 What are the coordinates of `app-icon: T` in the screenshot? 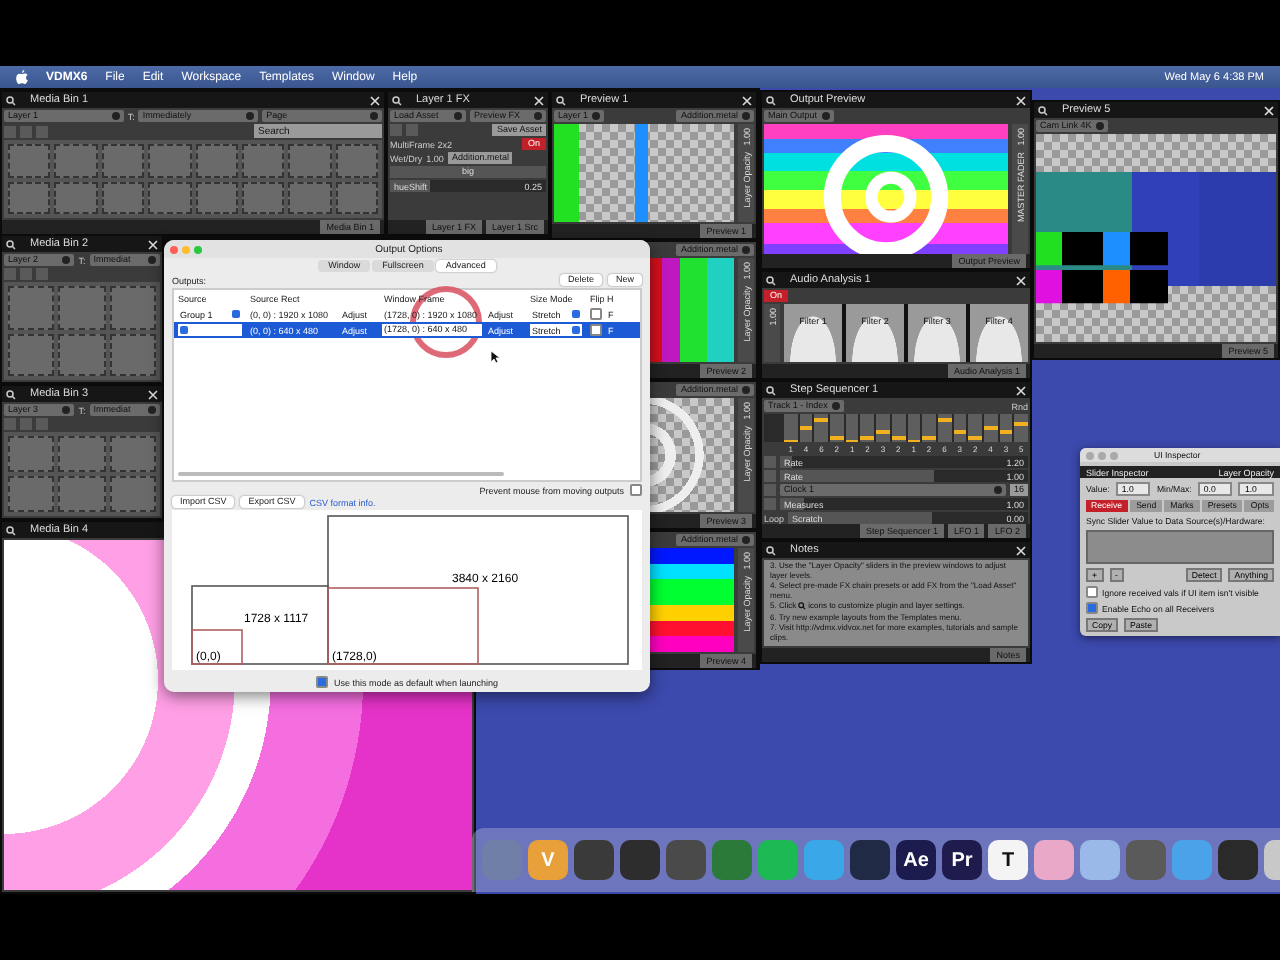 It's located at (1008, 860).